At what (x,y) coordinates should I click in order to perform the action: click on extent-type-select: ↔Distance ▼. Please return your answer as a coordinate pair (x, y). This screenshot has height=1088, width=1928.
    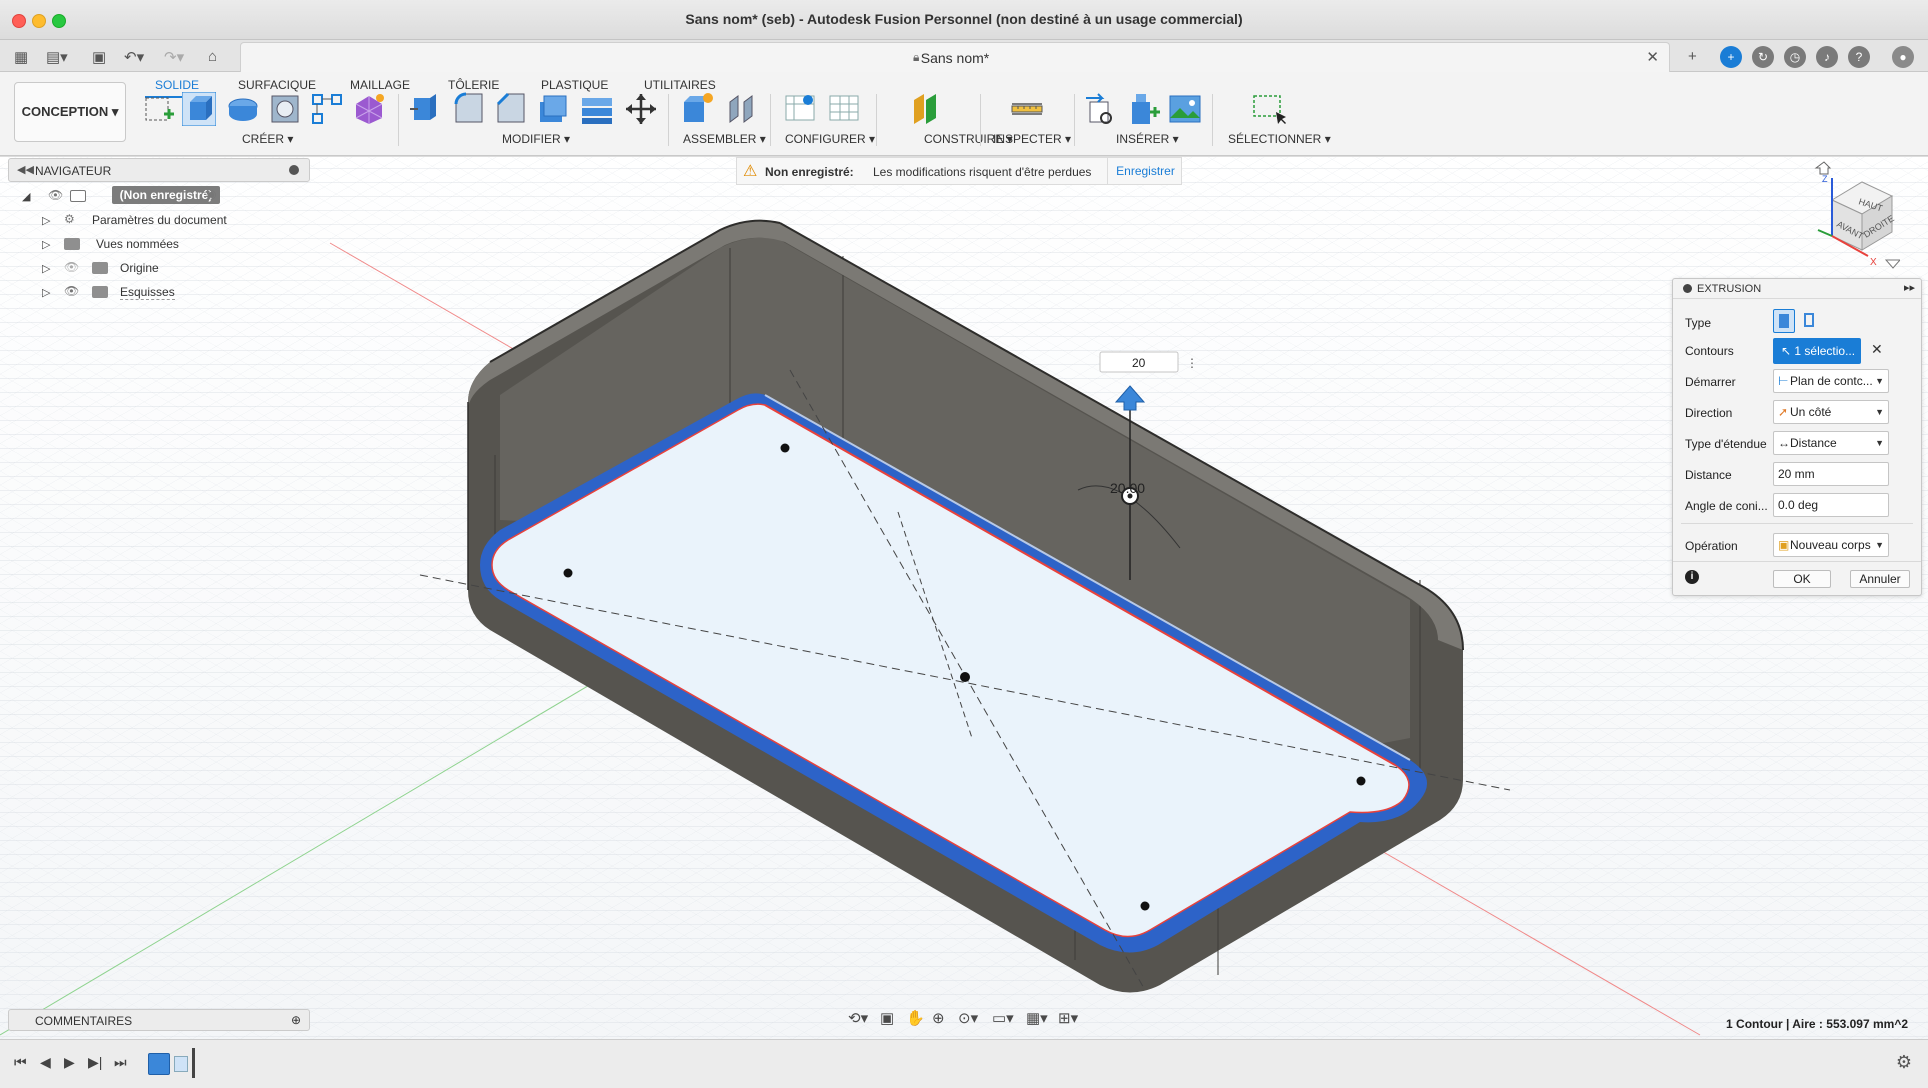
    Looking at the image, I should click on (1831, 443).